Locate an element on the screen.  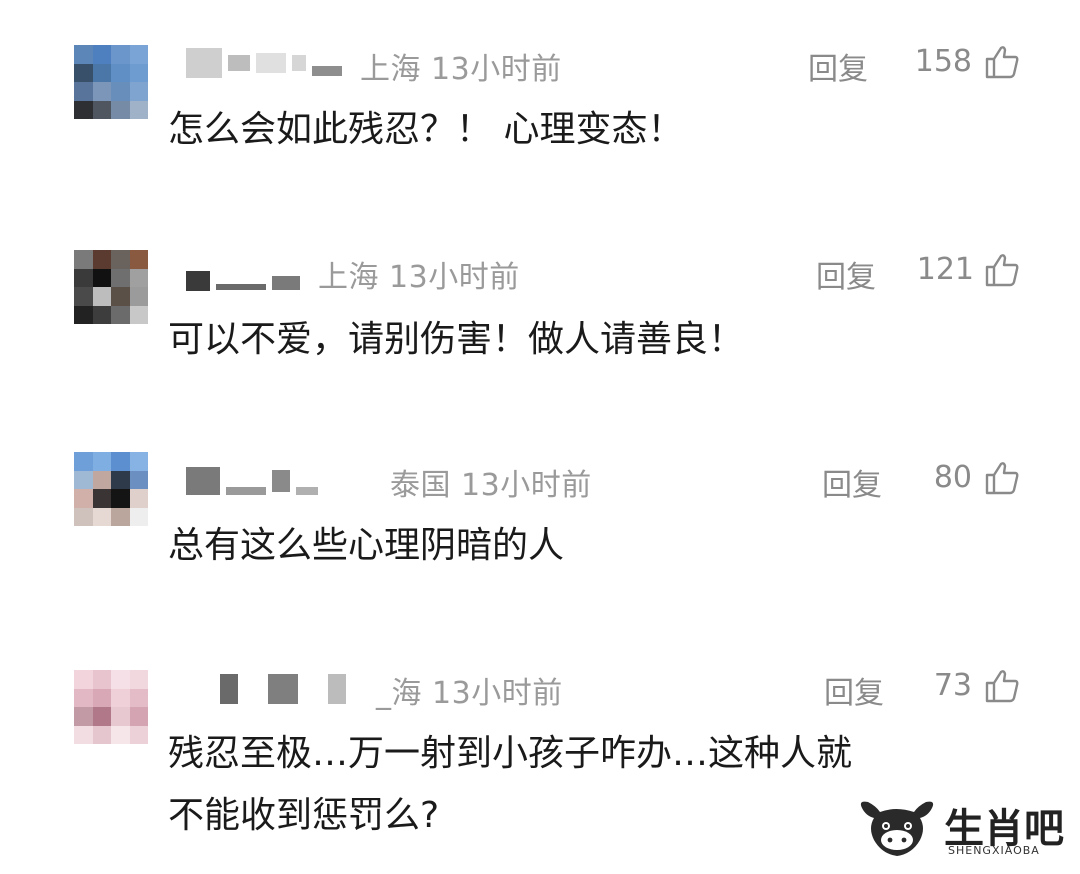
location-time: 泰国 13小时前 is located at coordinates (491, 485).